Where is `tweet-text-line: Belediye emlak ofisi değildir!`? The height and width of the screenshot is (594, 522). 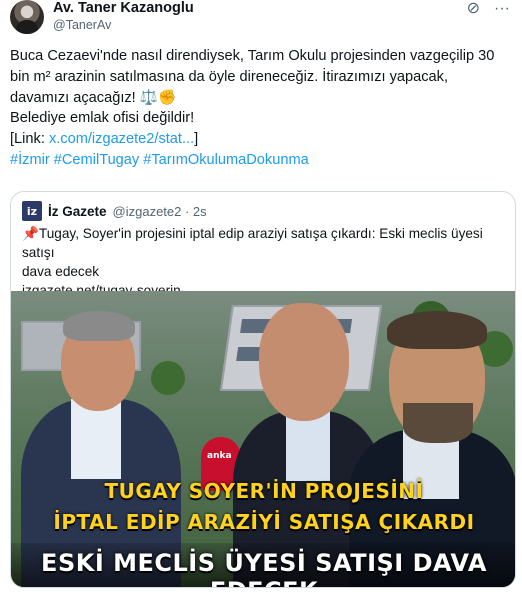 tweet-text-line: Belediye emlak ofisi değildir! is located at coordinates (102, 118).